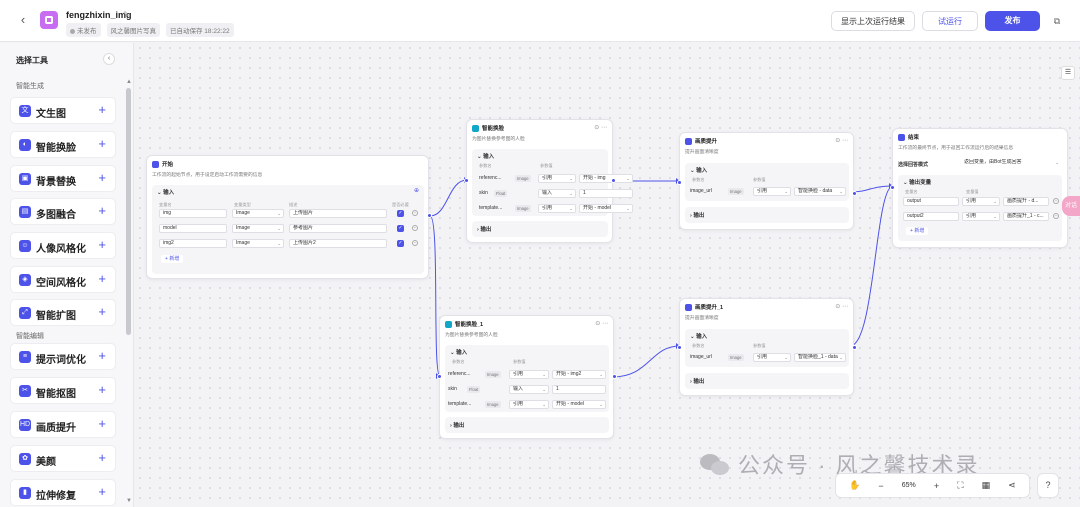 This screenshot has height=507, width=1080. What do you see at coordinates (698, 170) in the screenshot?
I see `enhance-1-input-title: ⌄ 输入` at bounding box center [698, 170].